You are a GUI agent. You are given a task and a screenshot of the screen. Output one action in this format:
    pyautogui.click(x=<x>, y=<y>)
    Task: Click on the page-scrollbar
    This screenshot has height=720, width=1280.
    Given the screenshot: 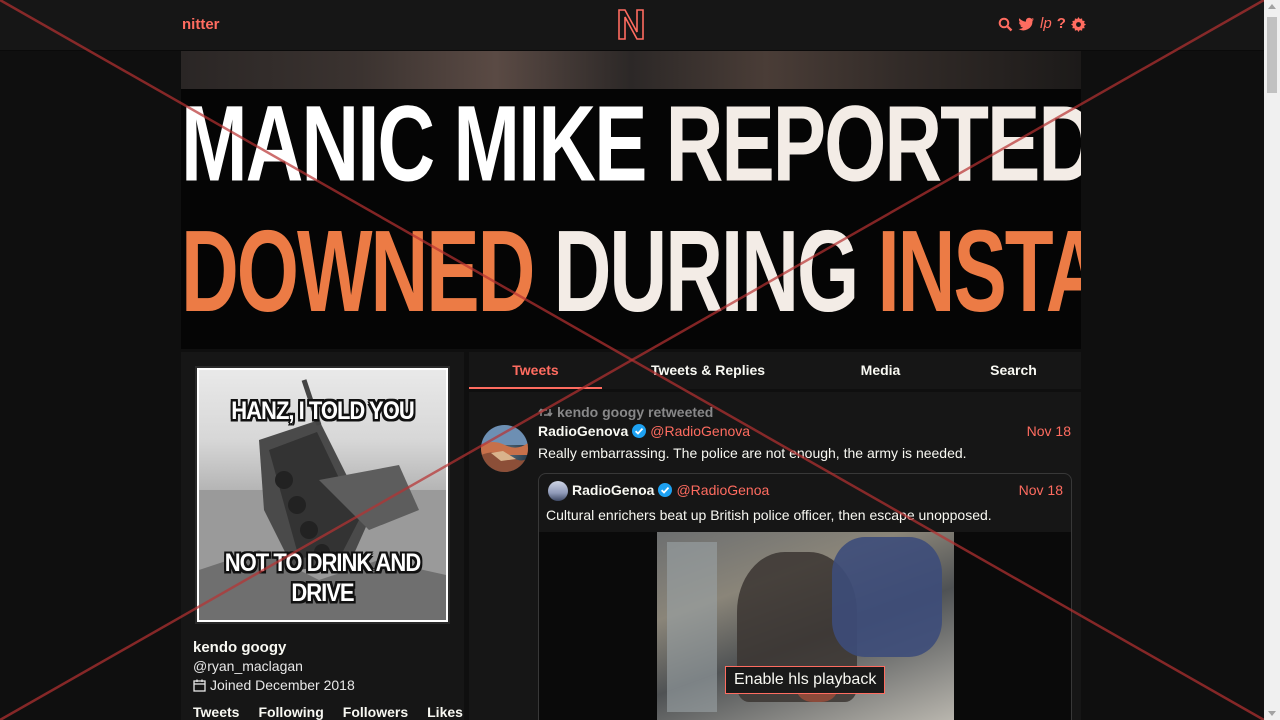 What is the action you would take?
    pyautogui.click(x=1272, y=360)
    